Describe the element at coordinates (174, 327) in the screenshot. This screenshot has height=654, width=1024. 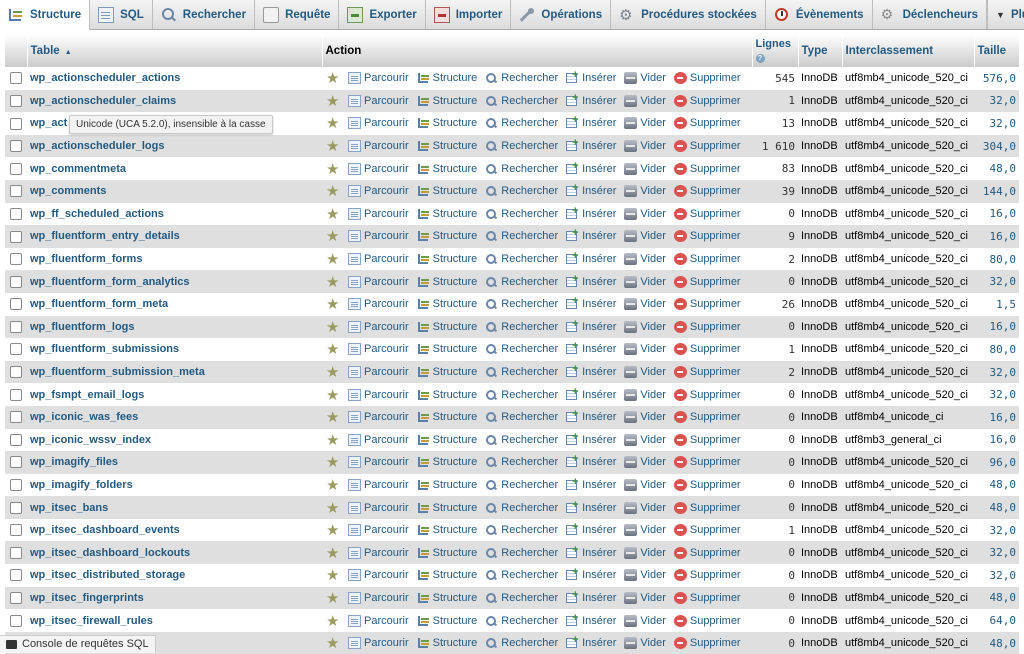
I see `table-name: wp_fluentform_logs` at that location.